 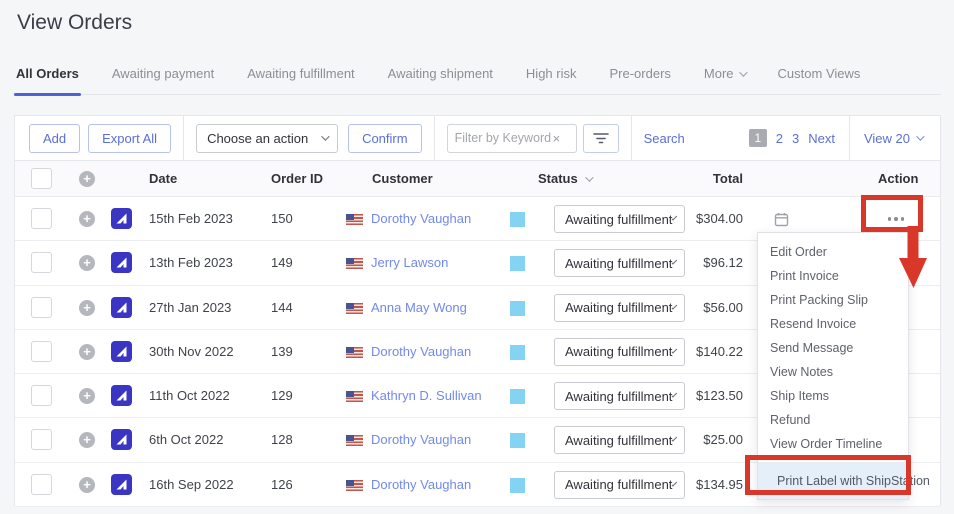 I want to click on advanced-filter-button, so click(x=600, y=138).